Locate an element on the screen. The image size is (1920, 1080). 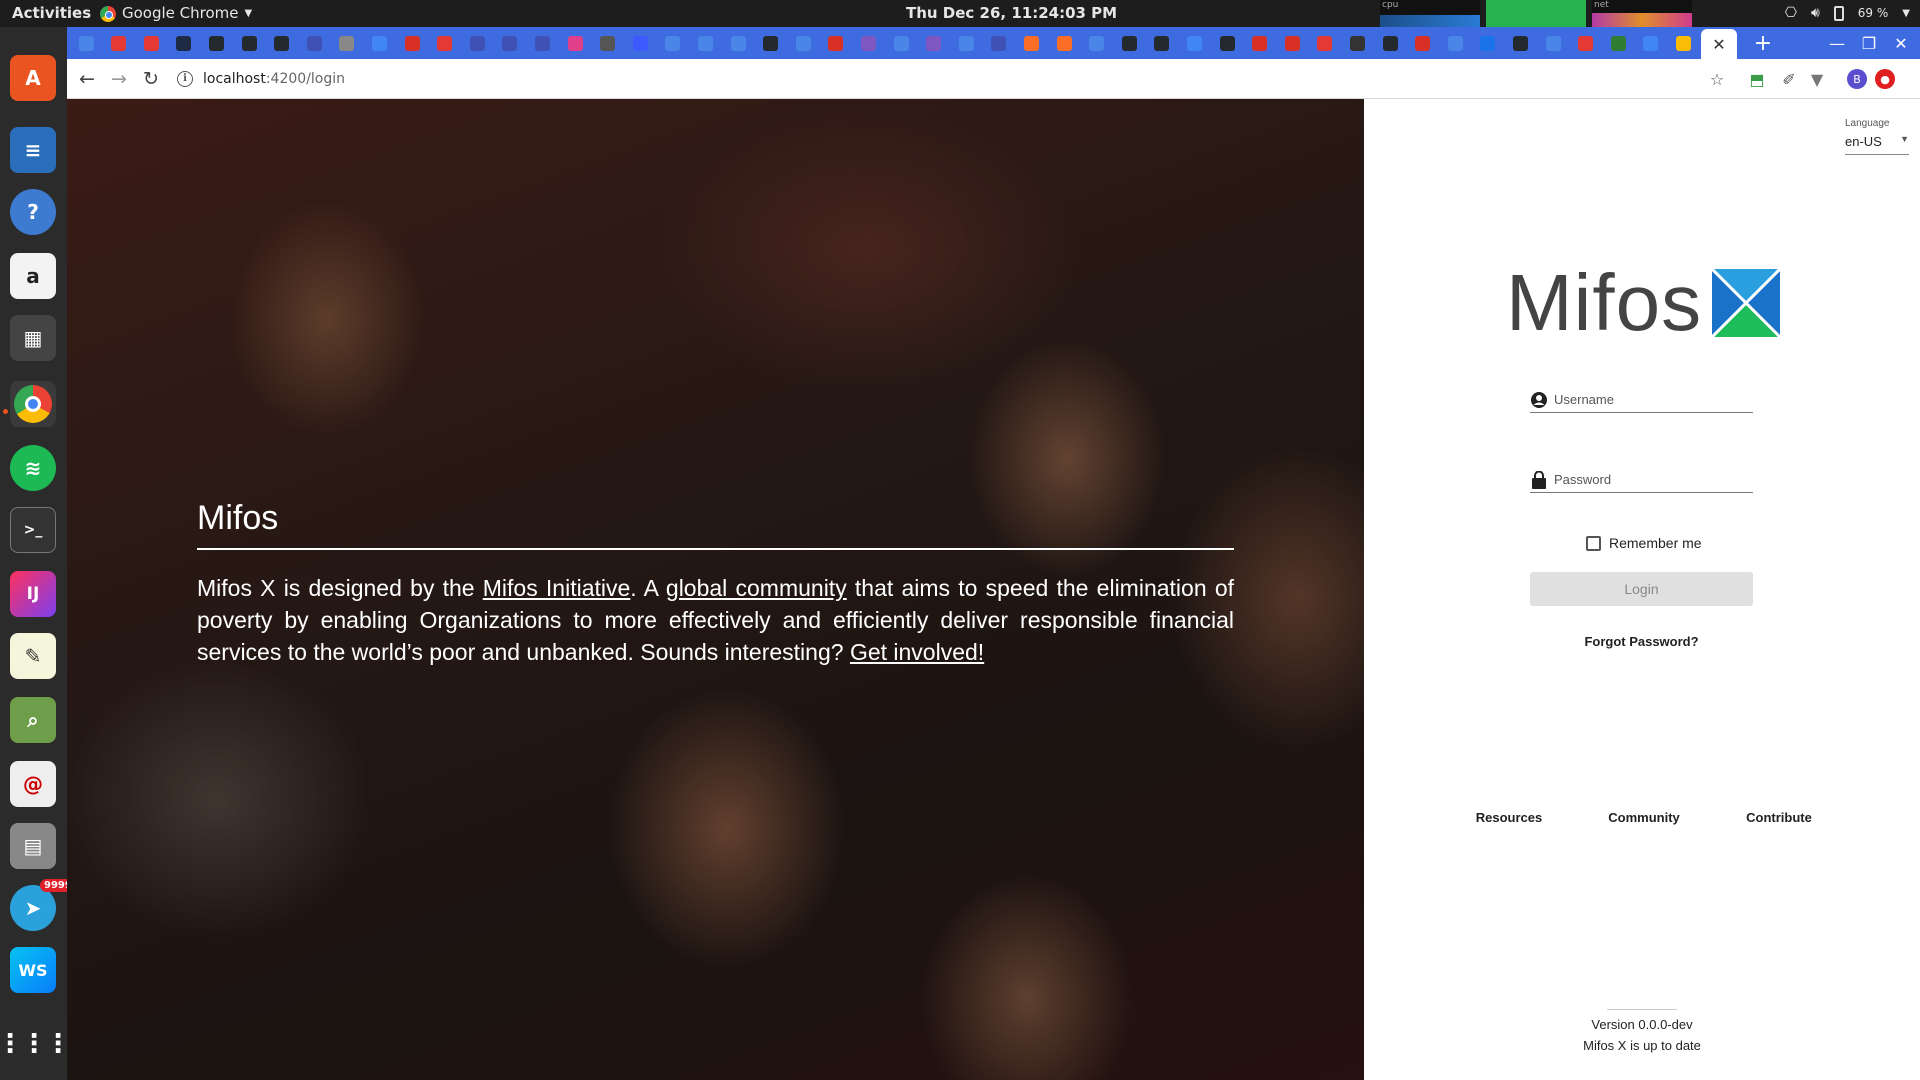
forward-button: → is located at coordinates (119, 79).